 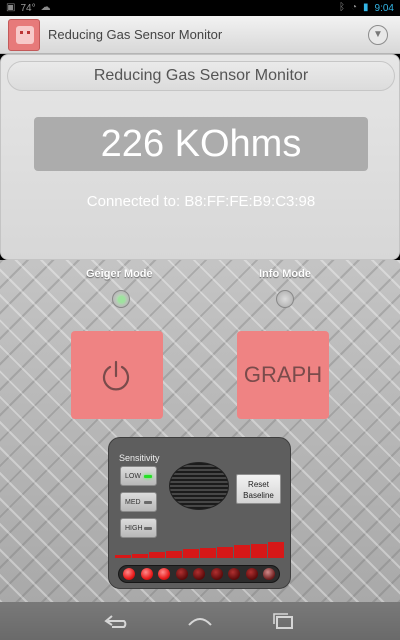 I want to click on graph-button: GRAPH, so click(x=283, y=375).